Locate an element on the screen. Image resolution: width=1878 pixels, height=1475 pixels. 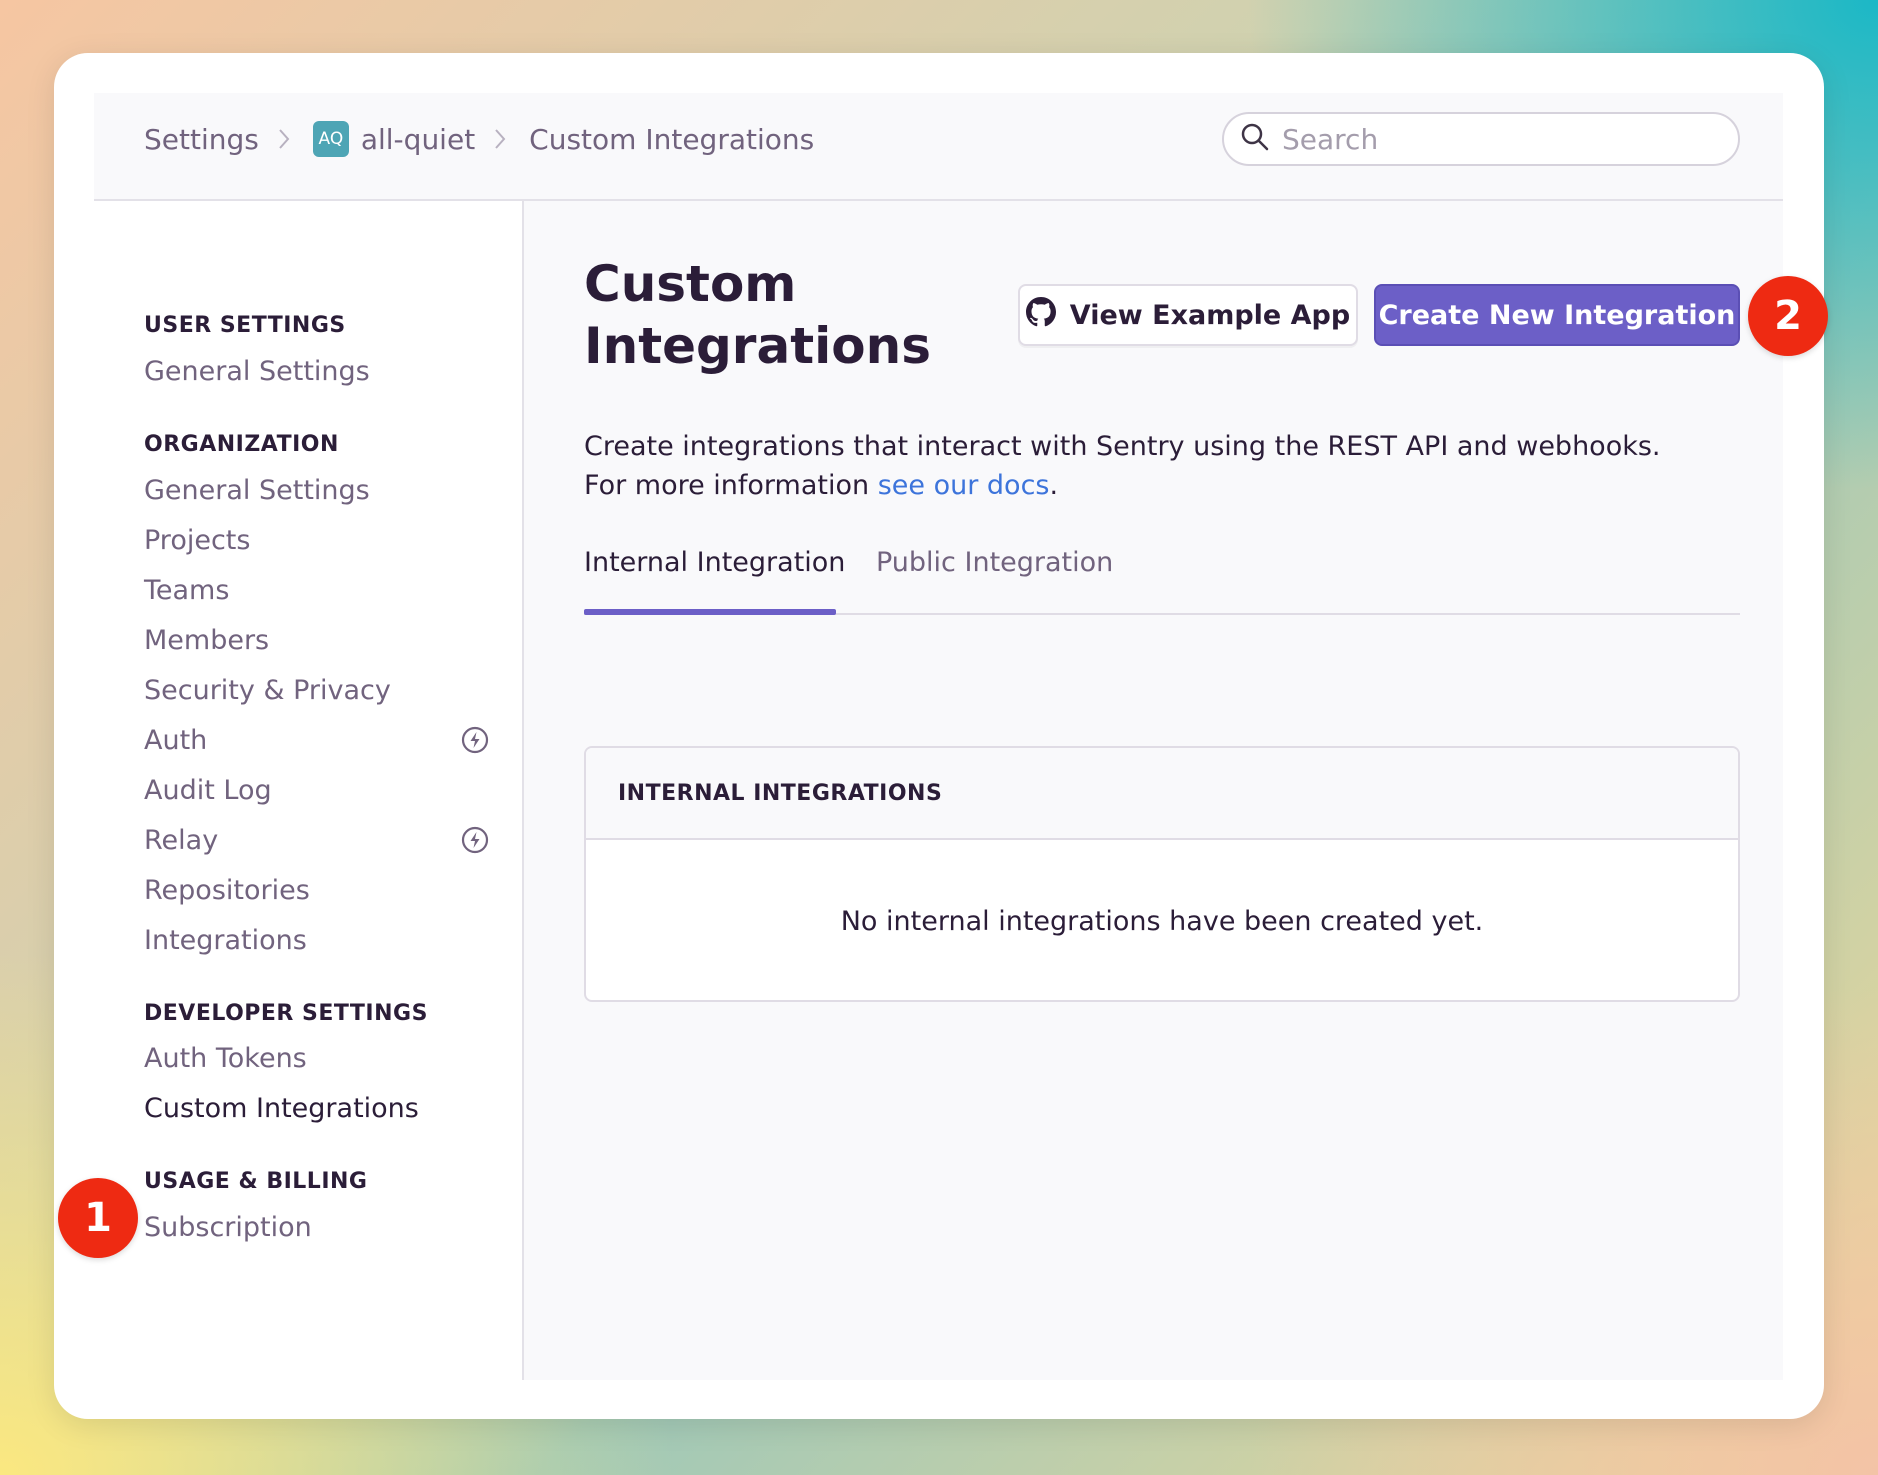
view-example-app-button: View Example App is located at coordinates (1188, 315).